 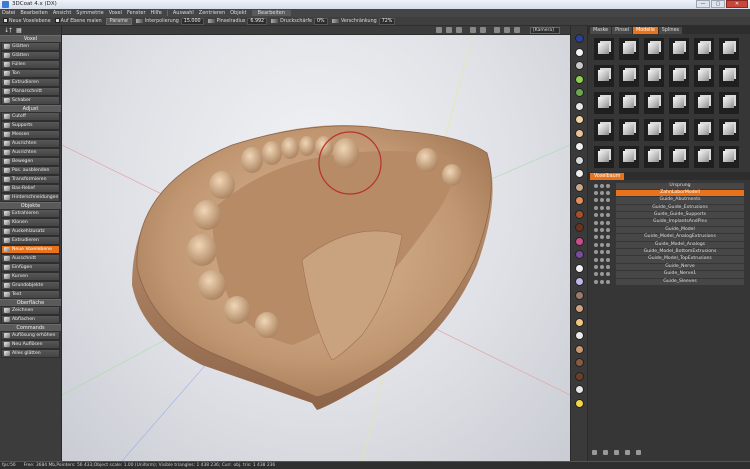 What do you see at coordinates (89, 13) in the screenshot?
I see `menu-symmetry: Symmetrie` at bounding box center [89, 13].